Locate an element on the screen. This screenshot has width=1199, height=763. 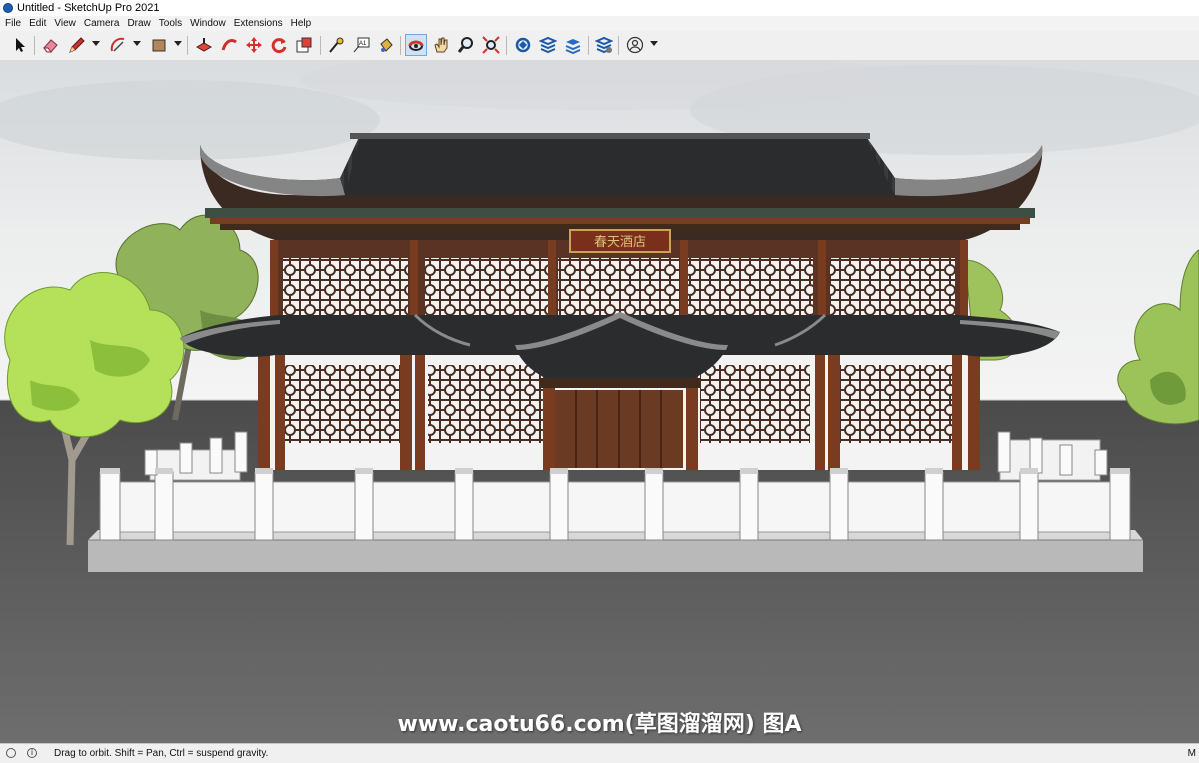
menu-camera: Camera is located at coordinates (102, 23).